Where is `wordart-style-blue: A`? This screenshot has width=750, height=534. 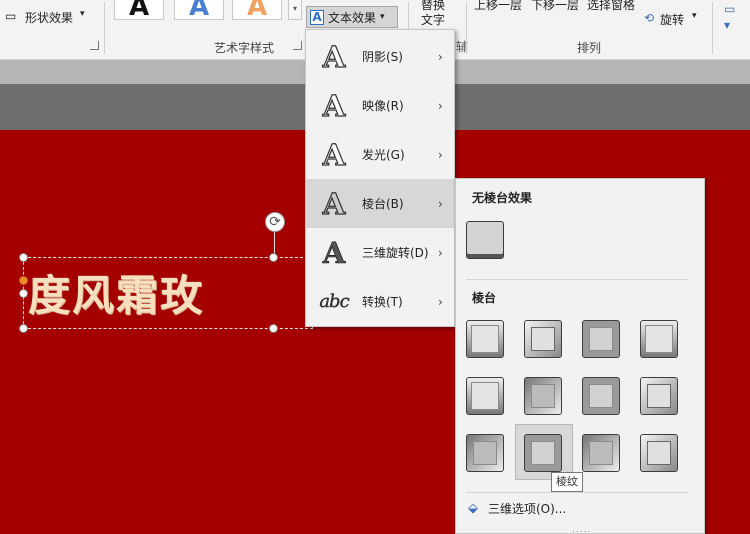 wordart-style-blue: A is located at coordinates (199, 10).